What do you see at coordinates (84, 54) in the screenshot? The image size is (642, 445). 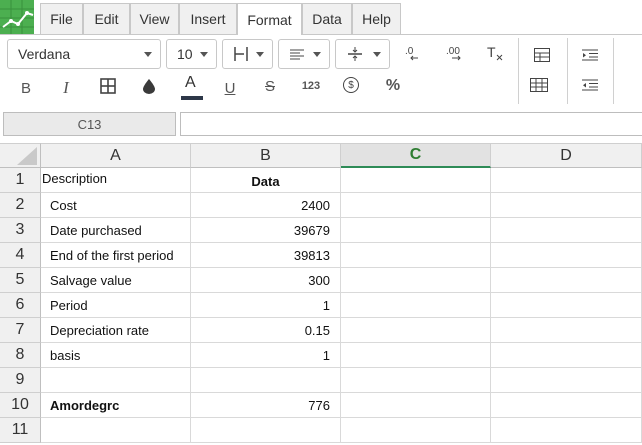 I see `font-name-select: Verdana` at bounding box center [84, 54].